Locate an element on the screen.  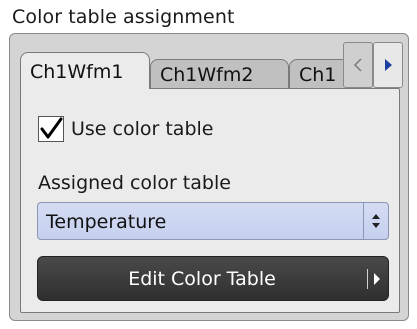
assigned-color-table-value: Temperature is located at coordinates (106, 222).